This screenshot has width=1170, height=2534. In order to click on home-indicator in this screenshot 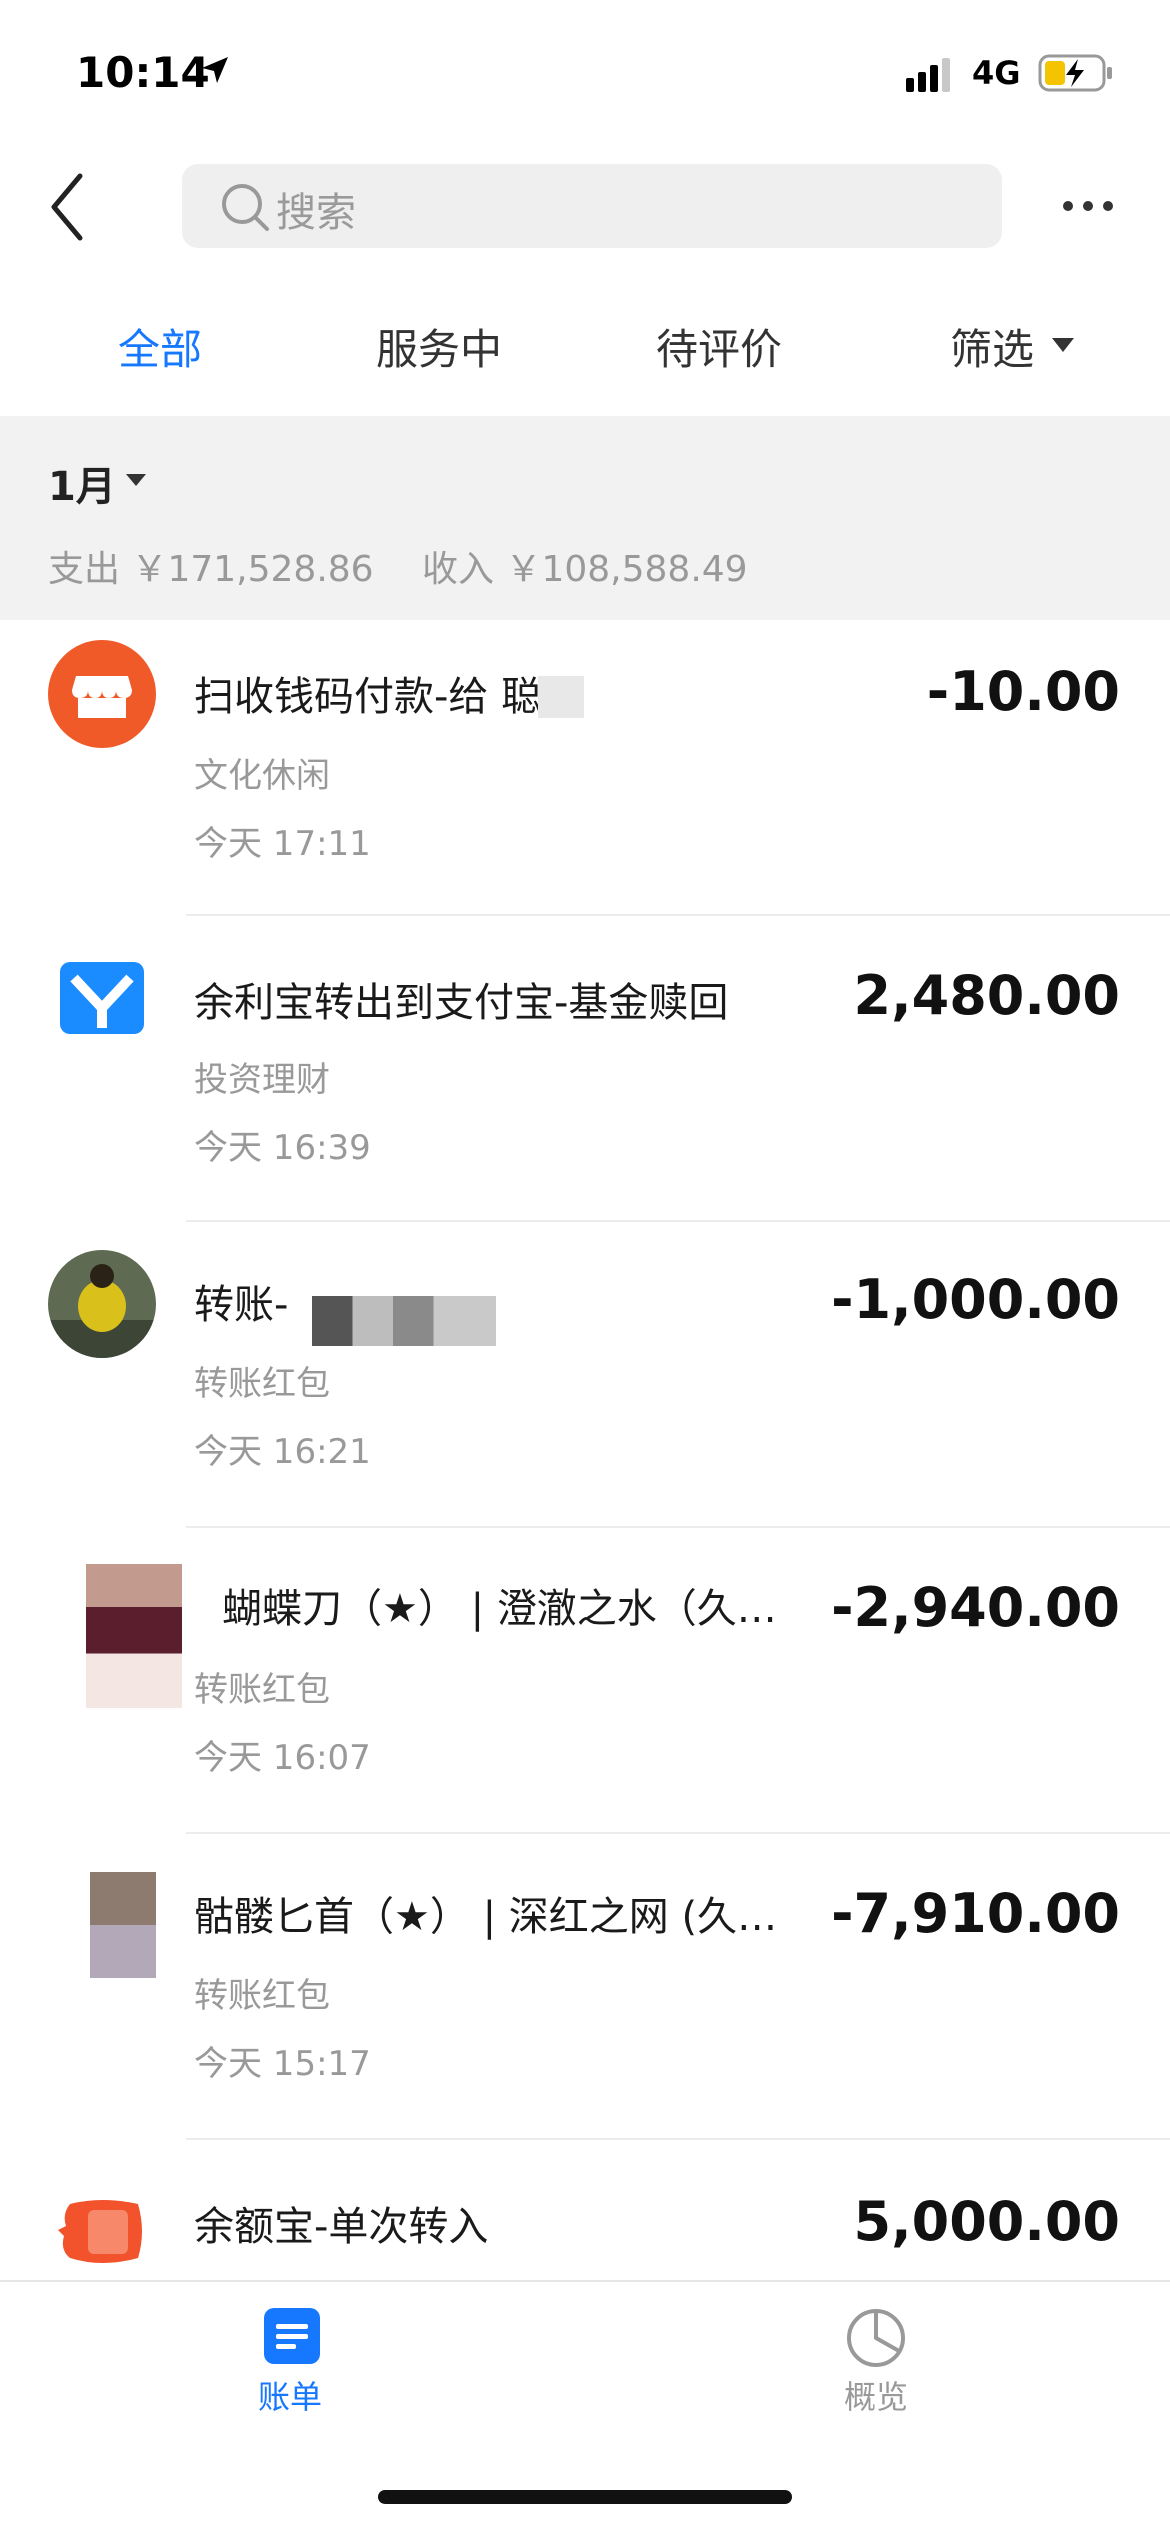, I will do `click(585, 2497)`.